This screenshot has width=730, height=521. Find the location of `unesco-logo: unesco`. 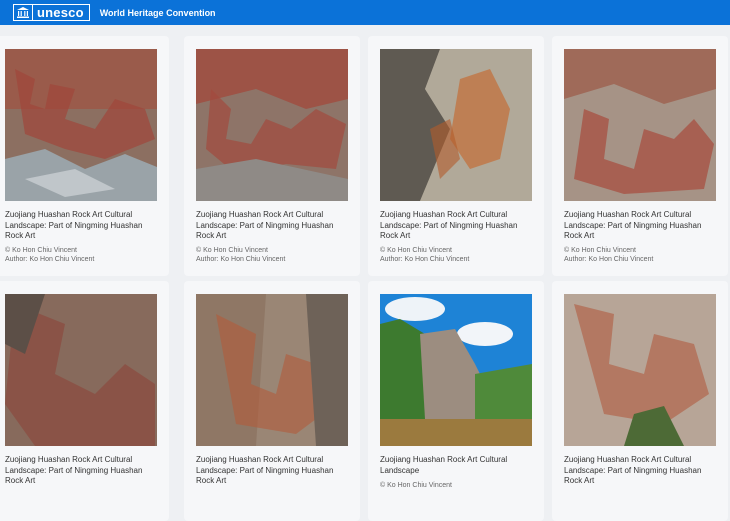

unesco-logo: unesco is located at coordinates (51, 12).